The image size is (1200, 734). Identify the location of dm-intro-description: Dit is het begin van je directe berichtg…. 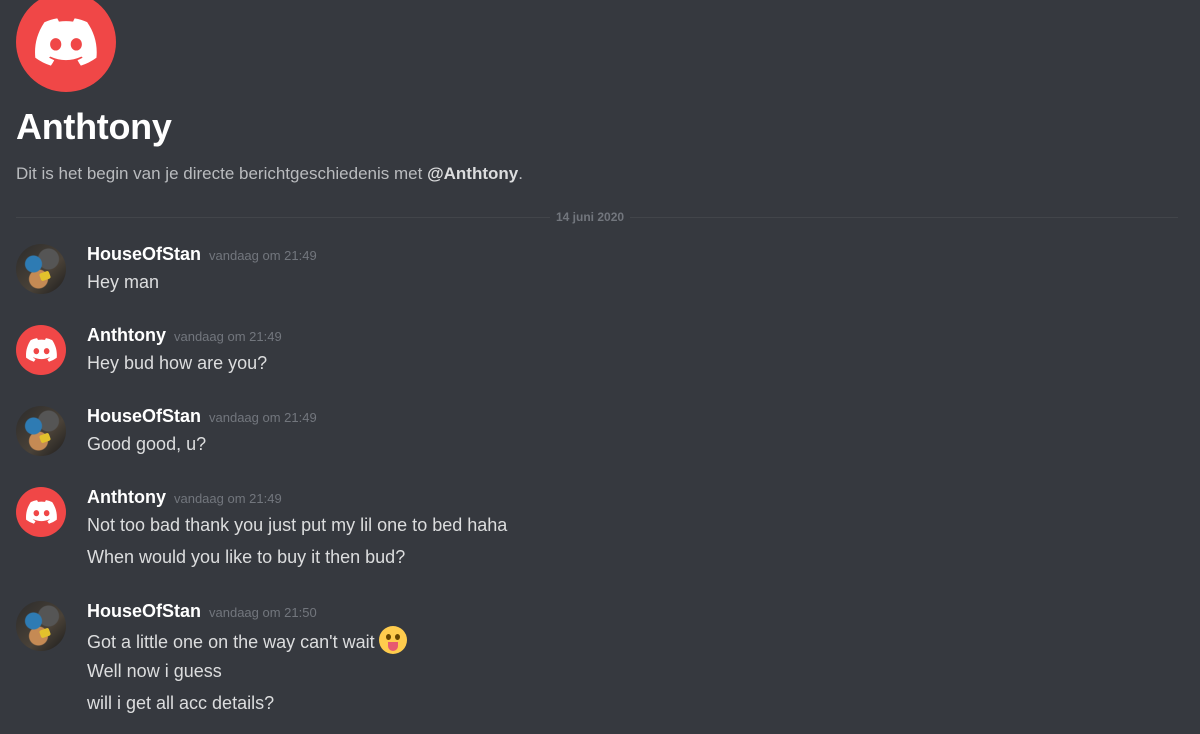
(269, 174).